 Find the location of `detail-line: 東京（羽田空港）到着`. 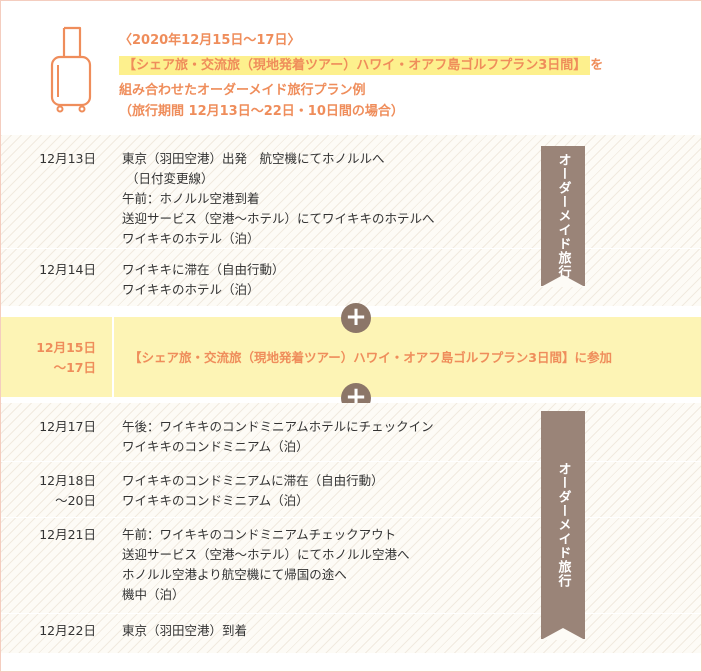

detail-line: 東京（羽田空港）到着 is located at coordinates (185, 630).